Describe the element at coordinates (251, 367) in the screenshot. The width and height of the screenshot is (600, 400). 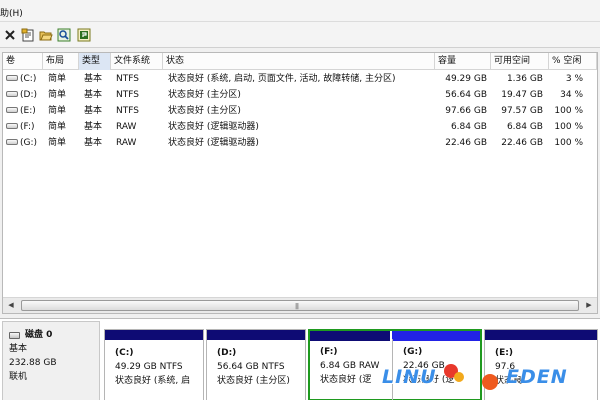
I see `partition-size: 56.64 GB NTFS` at that location.